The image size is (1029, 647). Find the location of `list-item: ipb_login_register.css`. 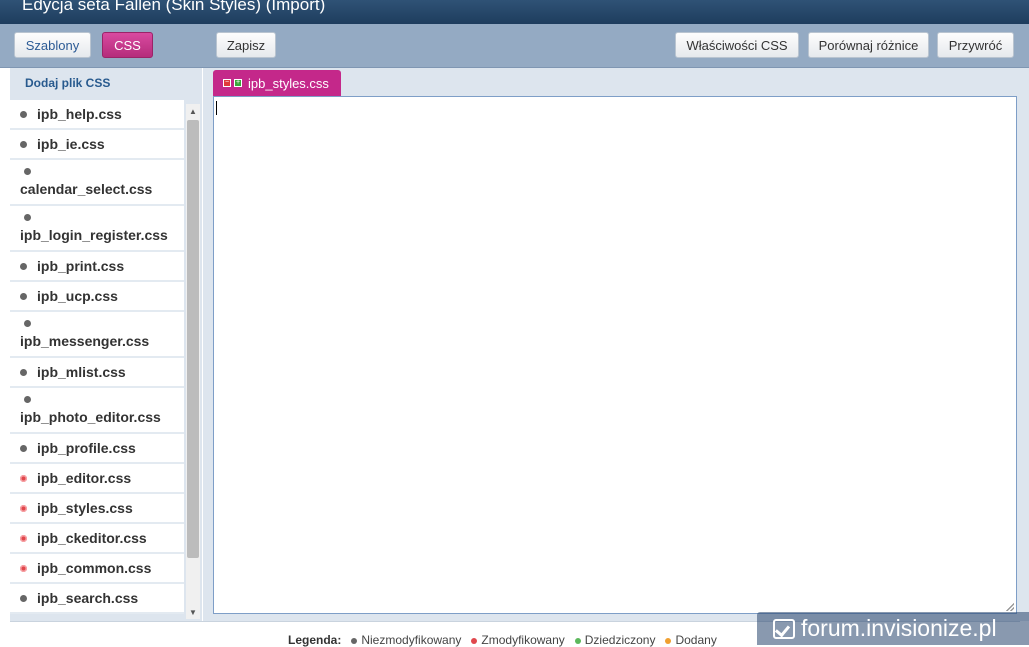

list-item: ipb_login_register.css is located at coordinates (97, 229).